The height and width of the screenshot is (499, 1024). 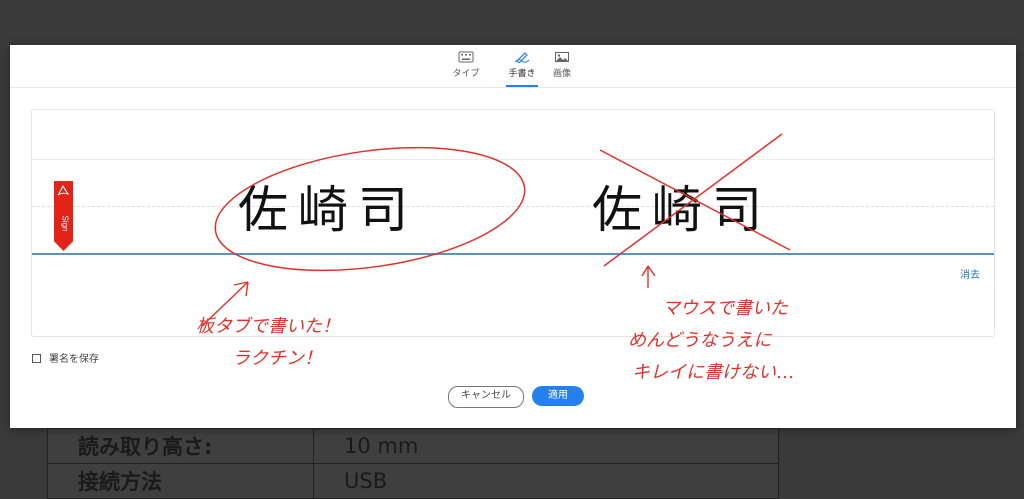 I want to click on save-signature-option: 署名を保存, so click(x=65, y=357).